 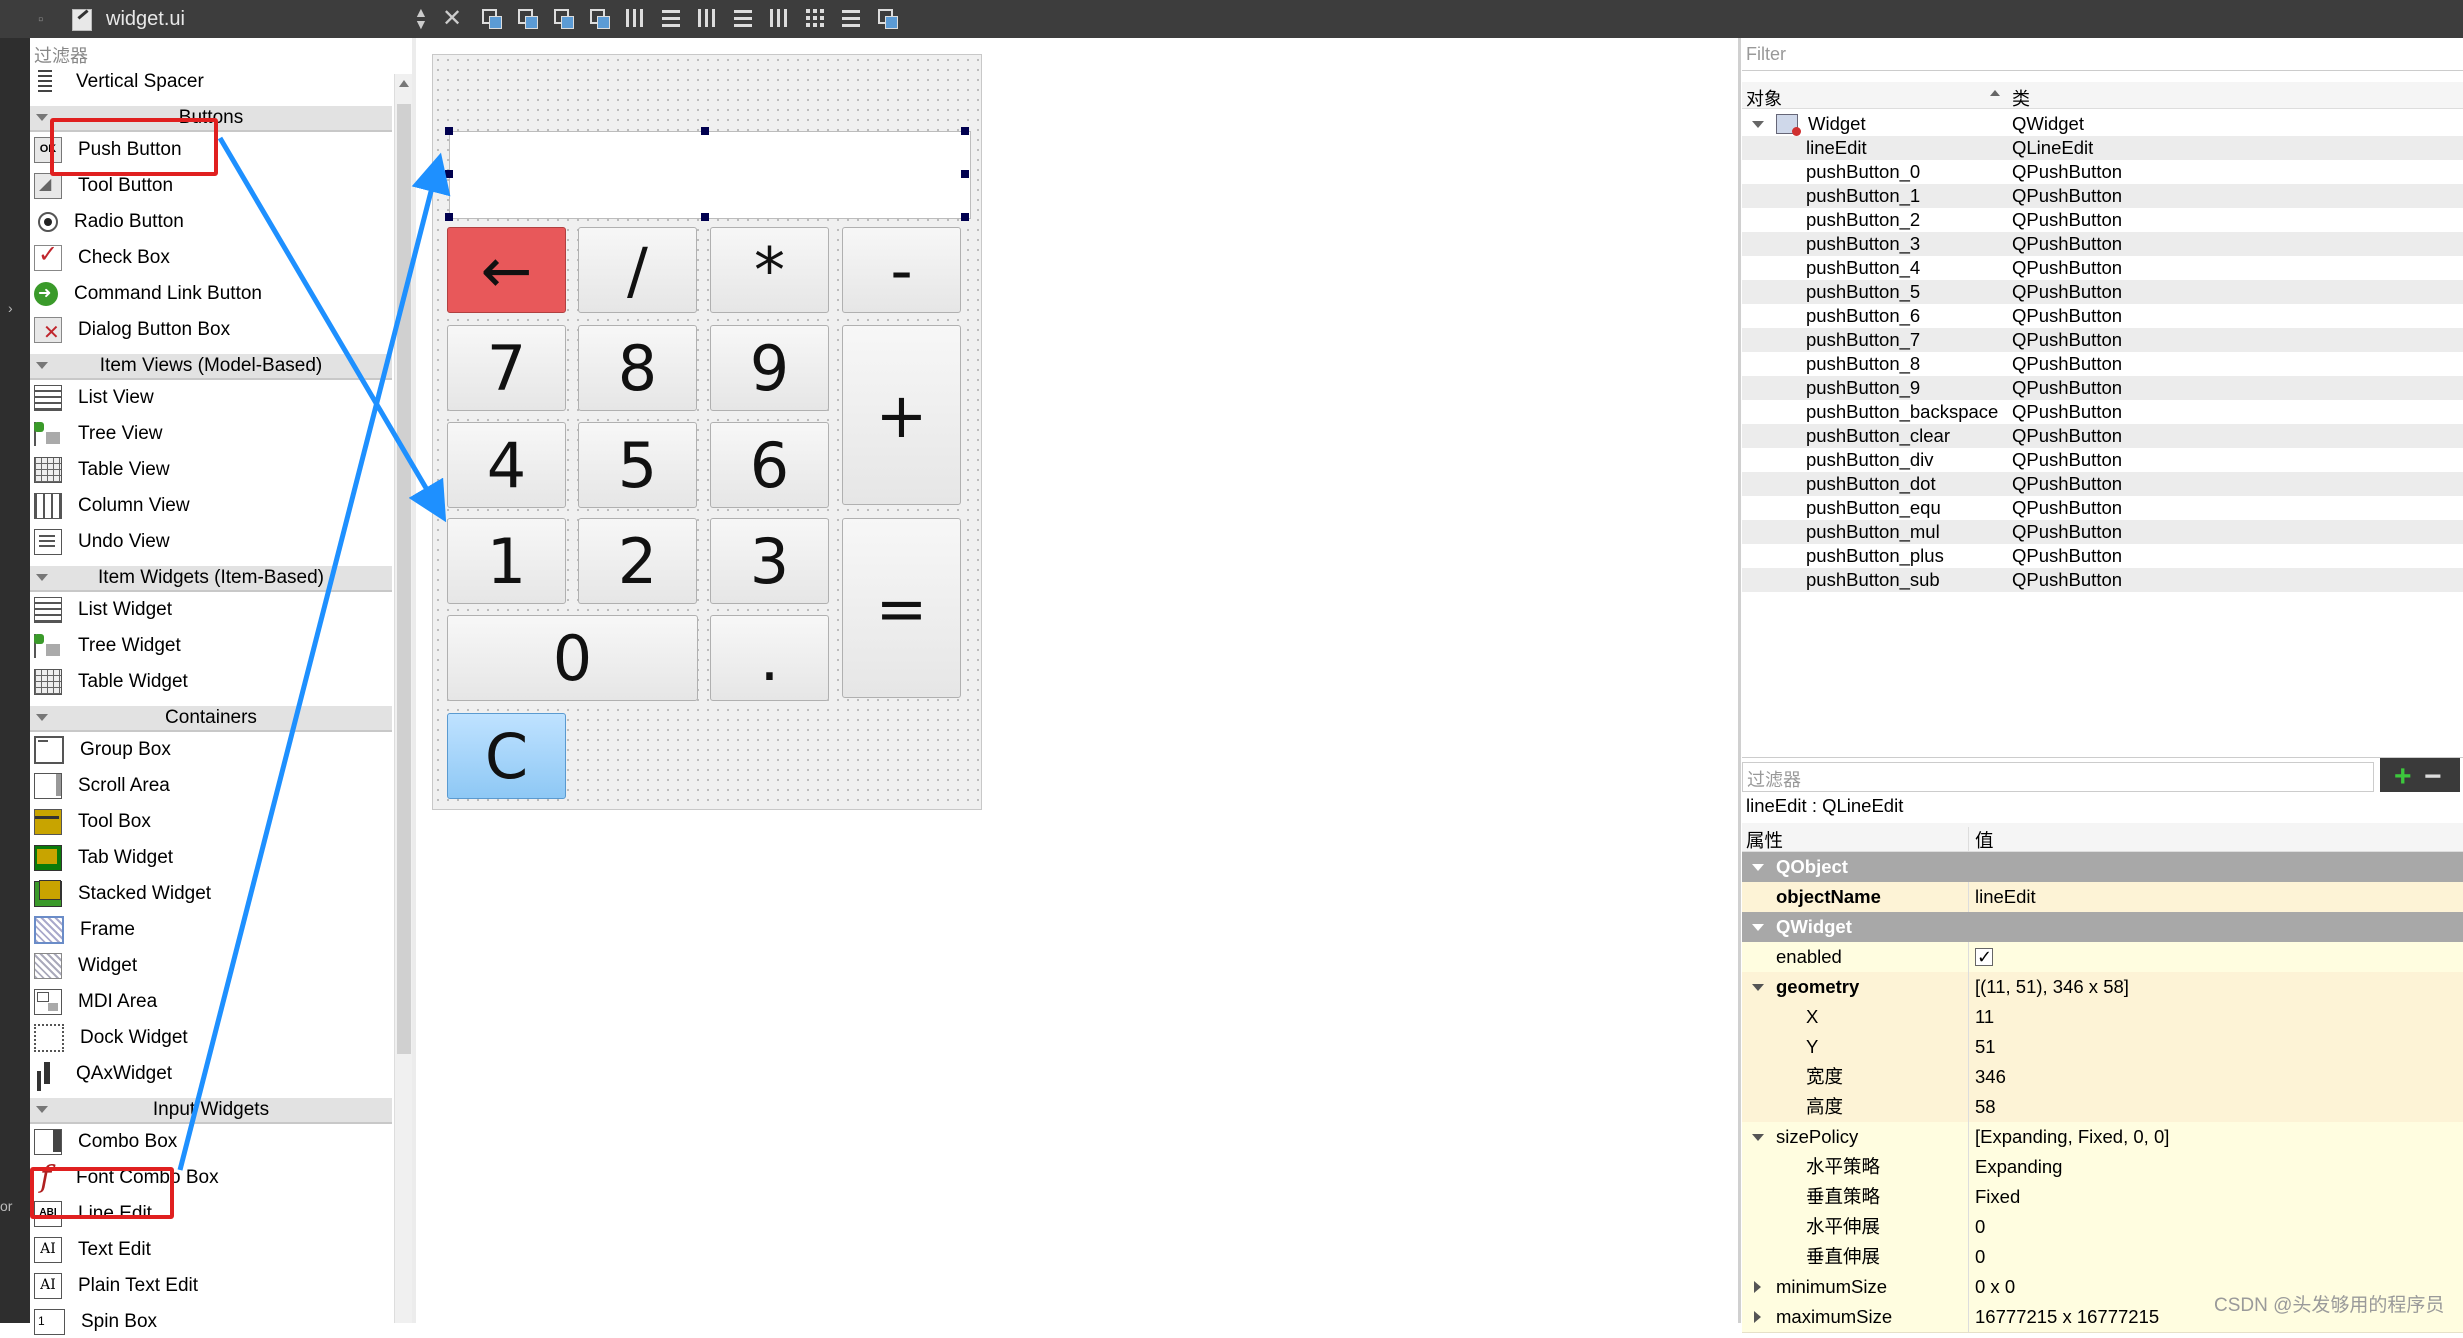 I want to click on widget-item-qaxwidget: QAxWidget, so click(x=103, y=1074).